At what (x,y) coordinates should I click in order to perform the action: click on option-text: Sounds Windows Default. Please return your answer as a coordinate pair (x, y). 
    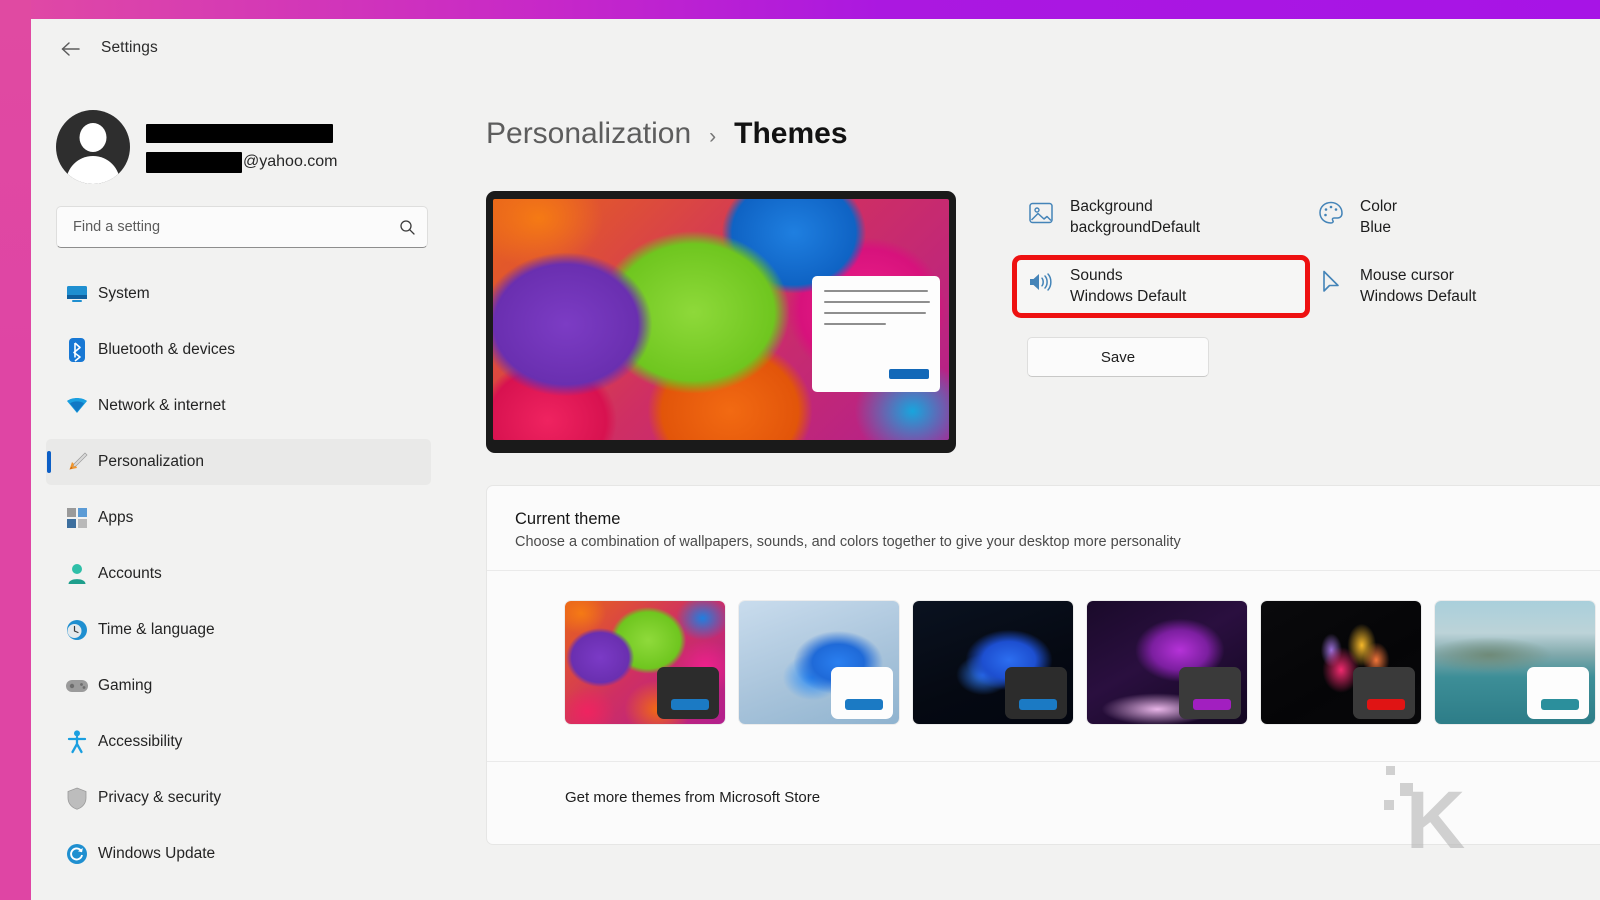
    Looking at the image, I should click on (1128, 286).